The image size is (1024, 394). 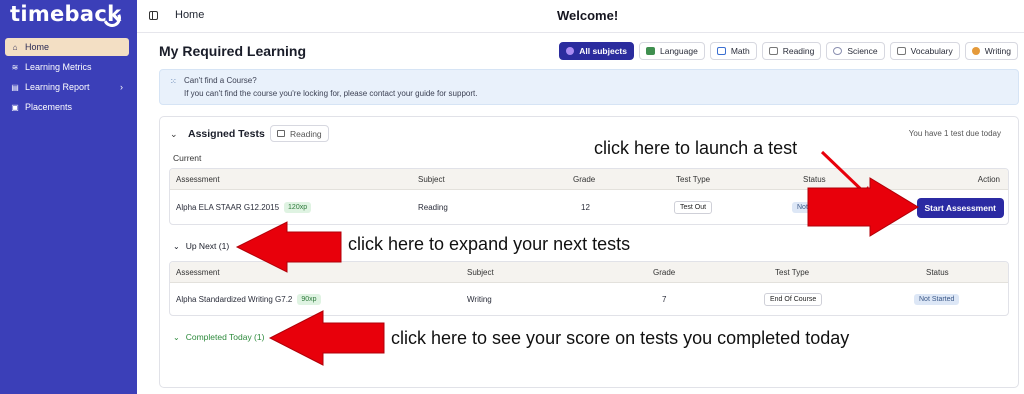 I want to click on assigned-tests-title: Assigned Tests, so click(x=226, y=134).